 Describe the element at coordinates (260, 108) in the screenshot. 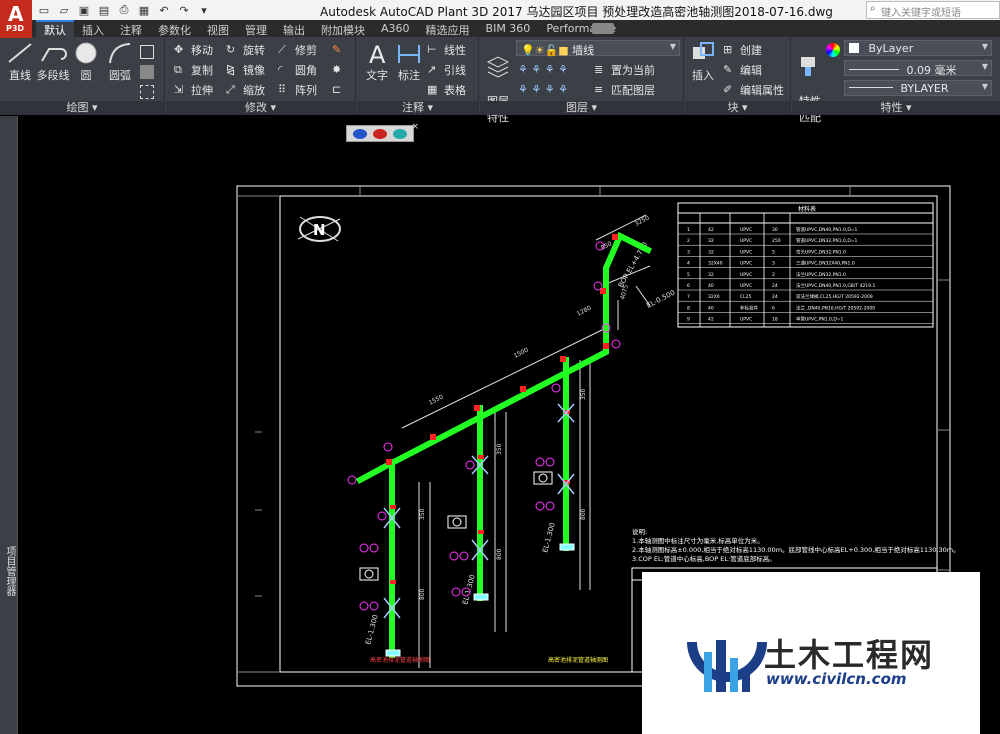

I see `panel-modify-title: 修改 ▾` at that location.